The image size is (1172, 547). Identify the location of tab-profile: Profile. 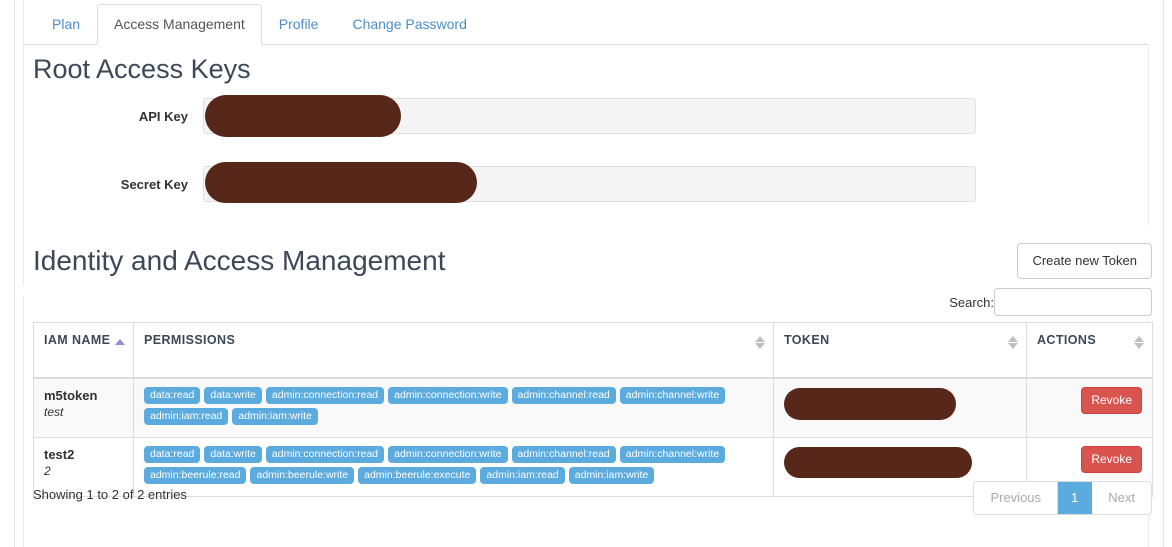
(299, 24).